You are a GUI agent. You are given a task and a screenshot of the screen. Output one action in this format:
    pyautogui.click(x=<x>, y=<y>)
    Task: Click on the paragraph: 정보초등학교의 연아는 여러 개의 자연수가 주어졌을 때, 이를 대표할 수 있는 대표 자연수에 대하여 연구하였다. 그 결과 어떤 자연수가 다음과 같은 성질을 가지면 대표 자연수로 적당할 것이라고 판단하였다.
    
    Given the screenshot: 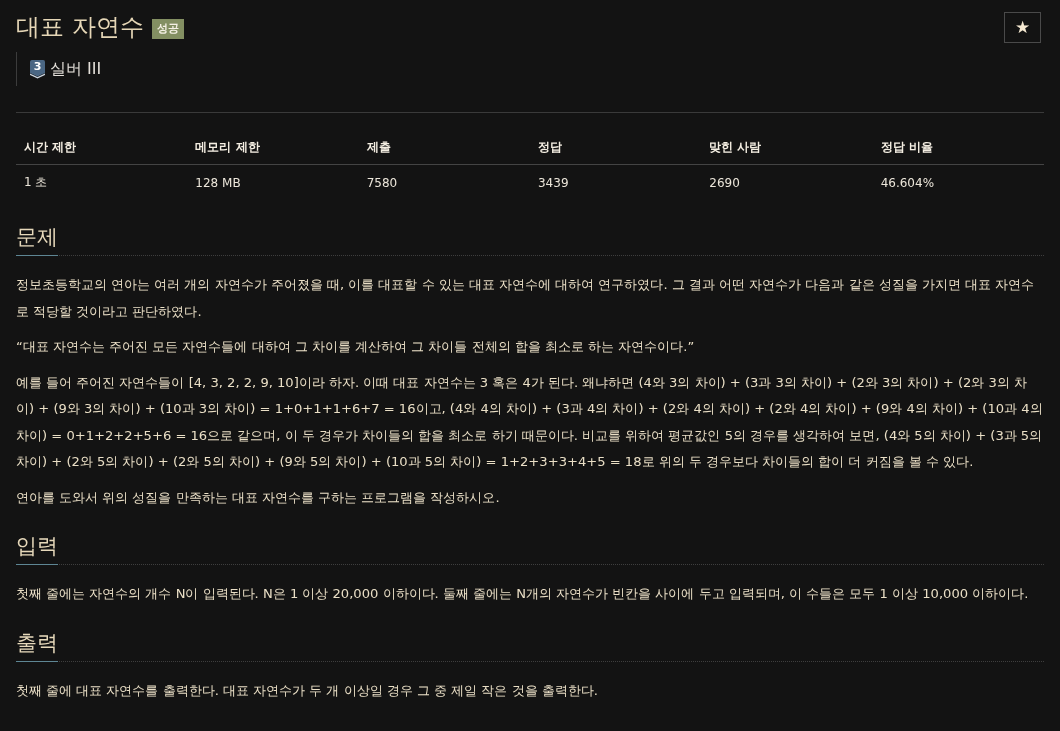 What is the action you would take?
    pyautogui.click(x=526, y=298)
    